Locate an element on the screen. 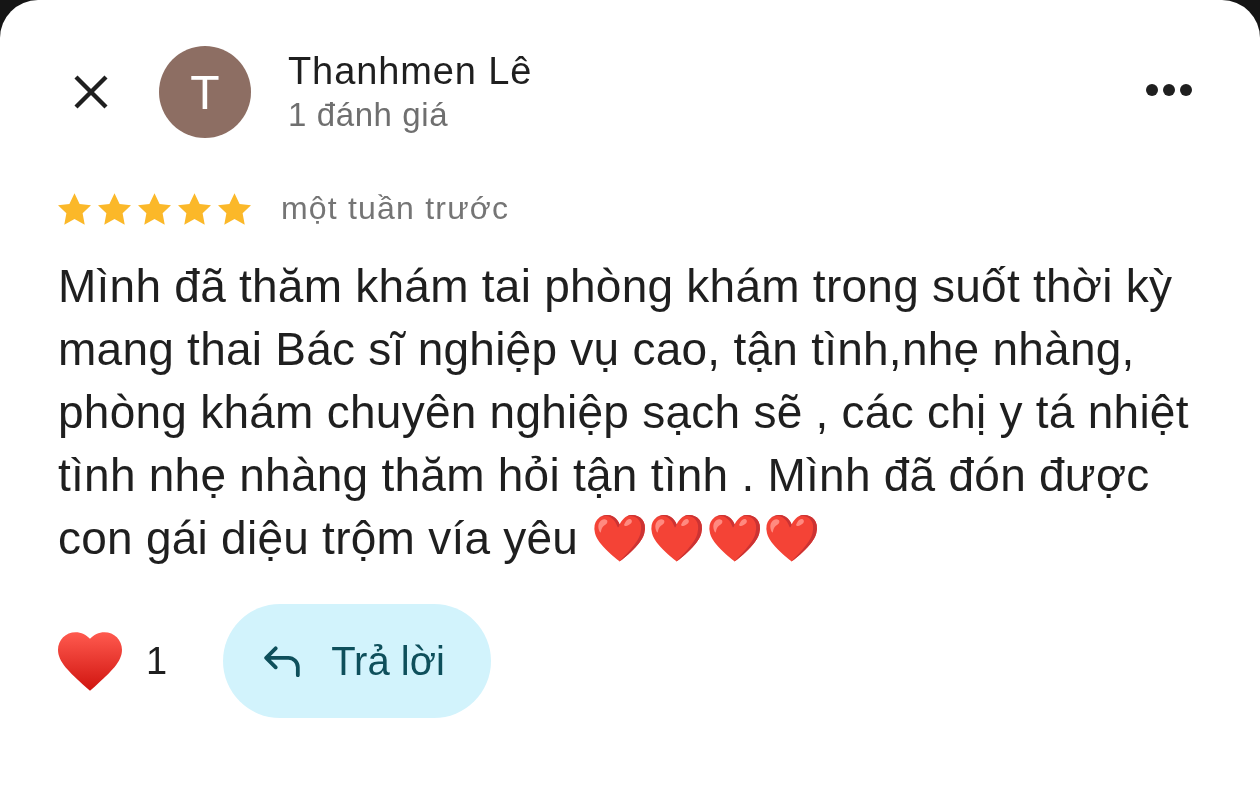  like-count: 1 is located at coordinates (157, 661).